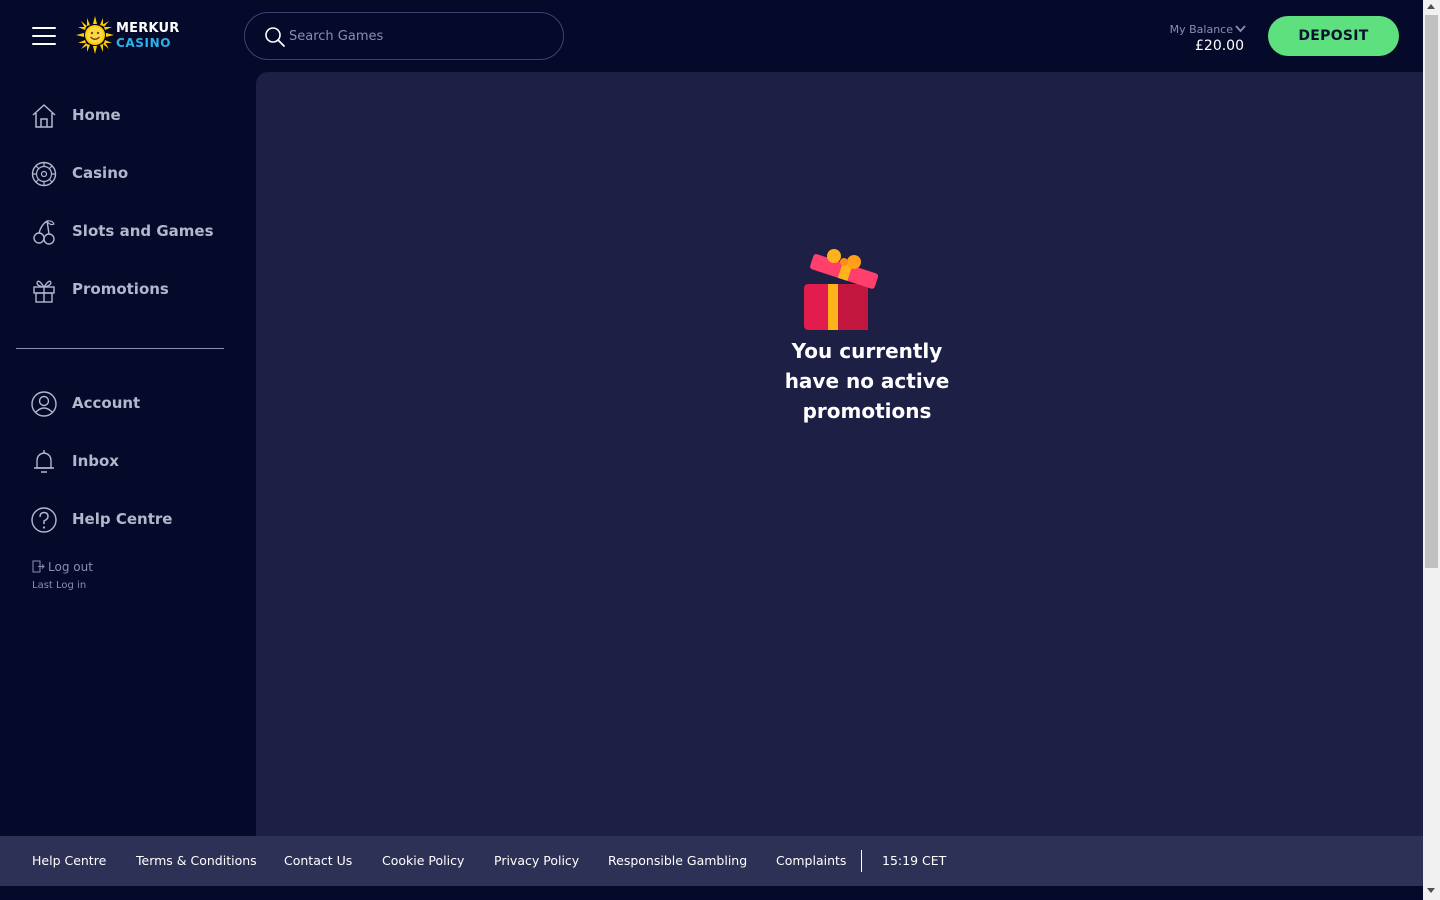 The width and height of the screenshot is (1440, 900). Describe the element at coordinates (122, 519) in the screenshot. I see `sidebar-item-label: Help Centre` at that location.